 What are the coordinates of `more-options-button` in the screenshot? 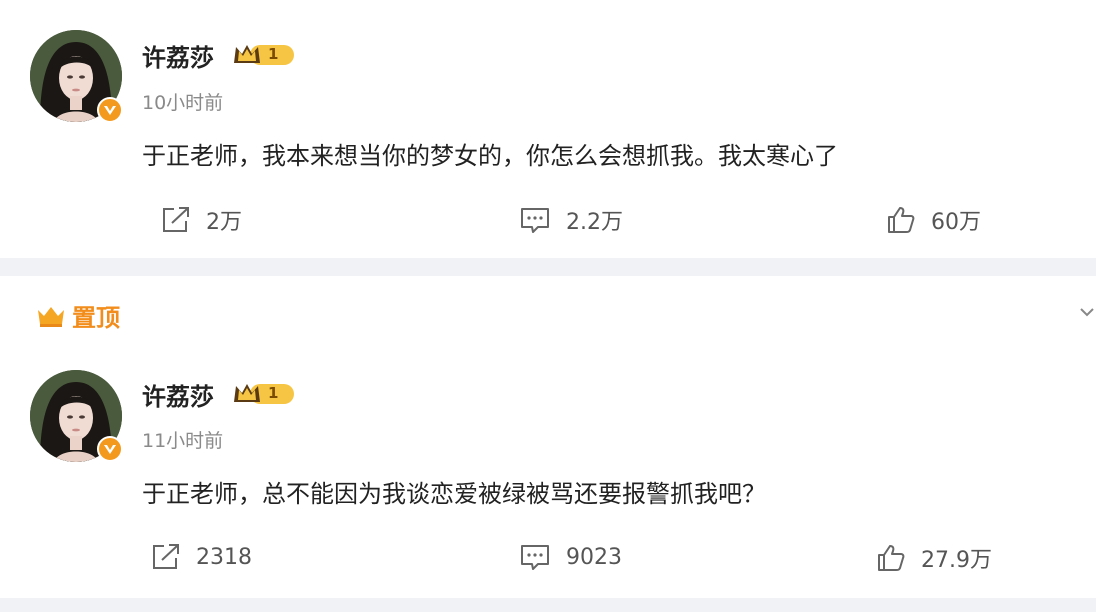 It's located at (1087, 311).